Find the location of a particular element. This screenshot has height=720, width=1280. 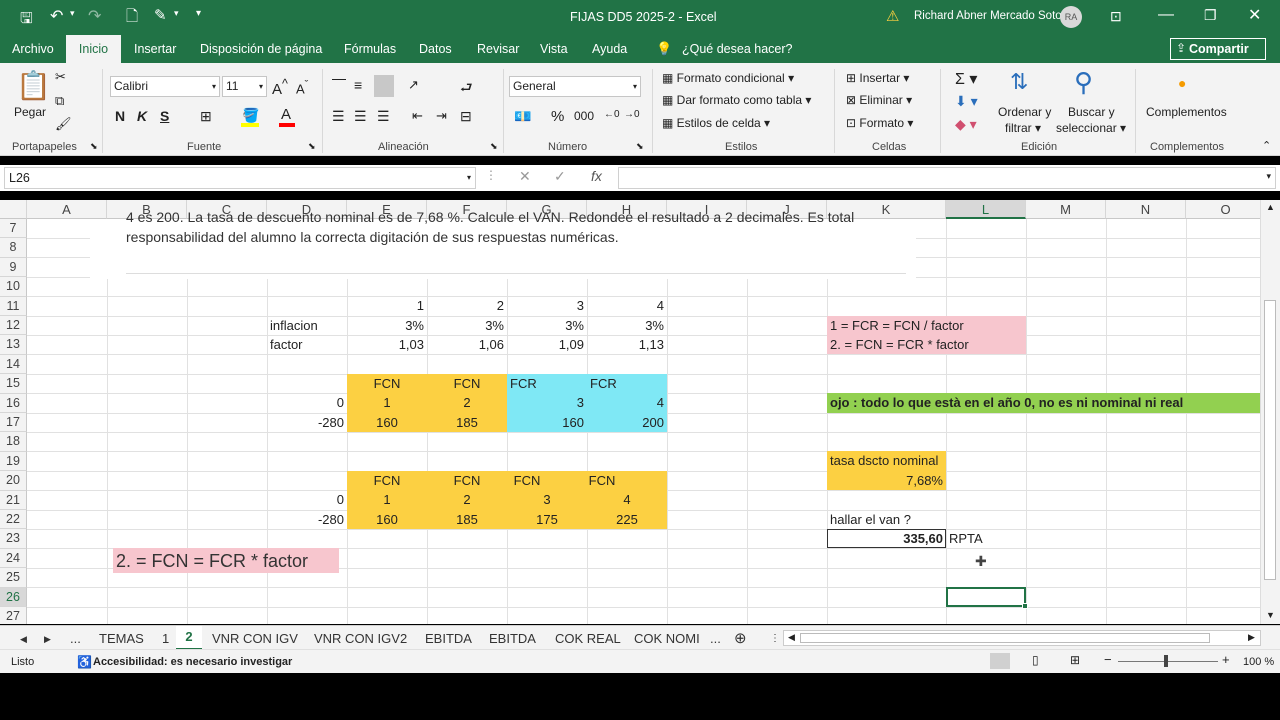

cell-h22: 225 is located at coordinates (627, 519).